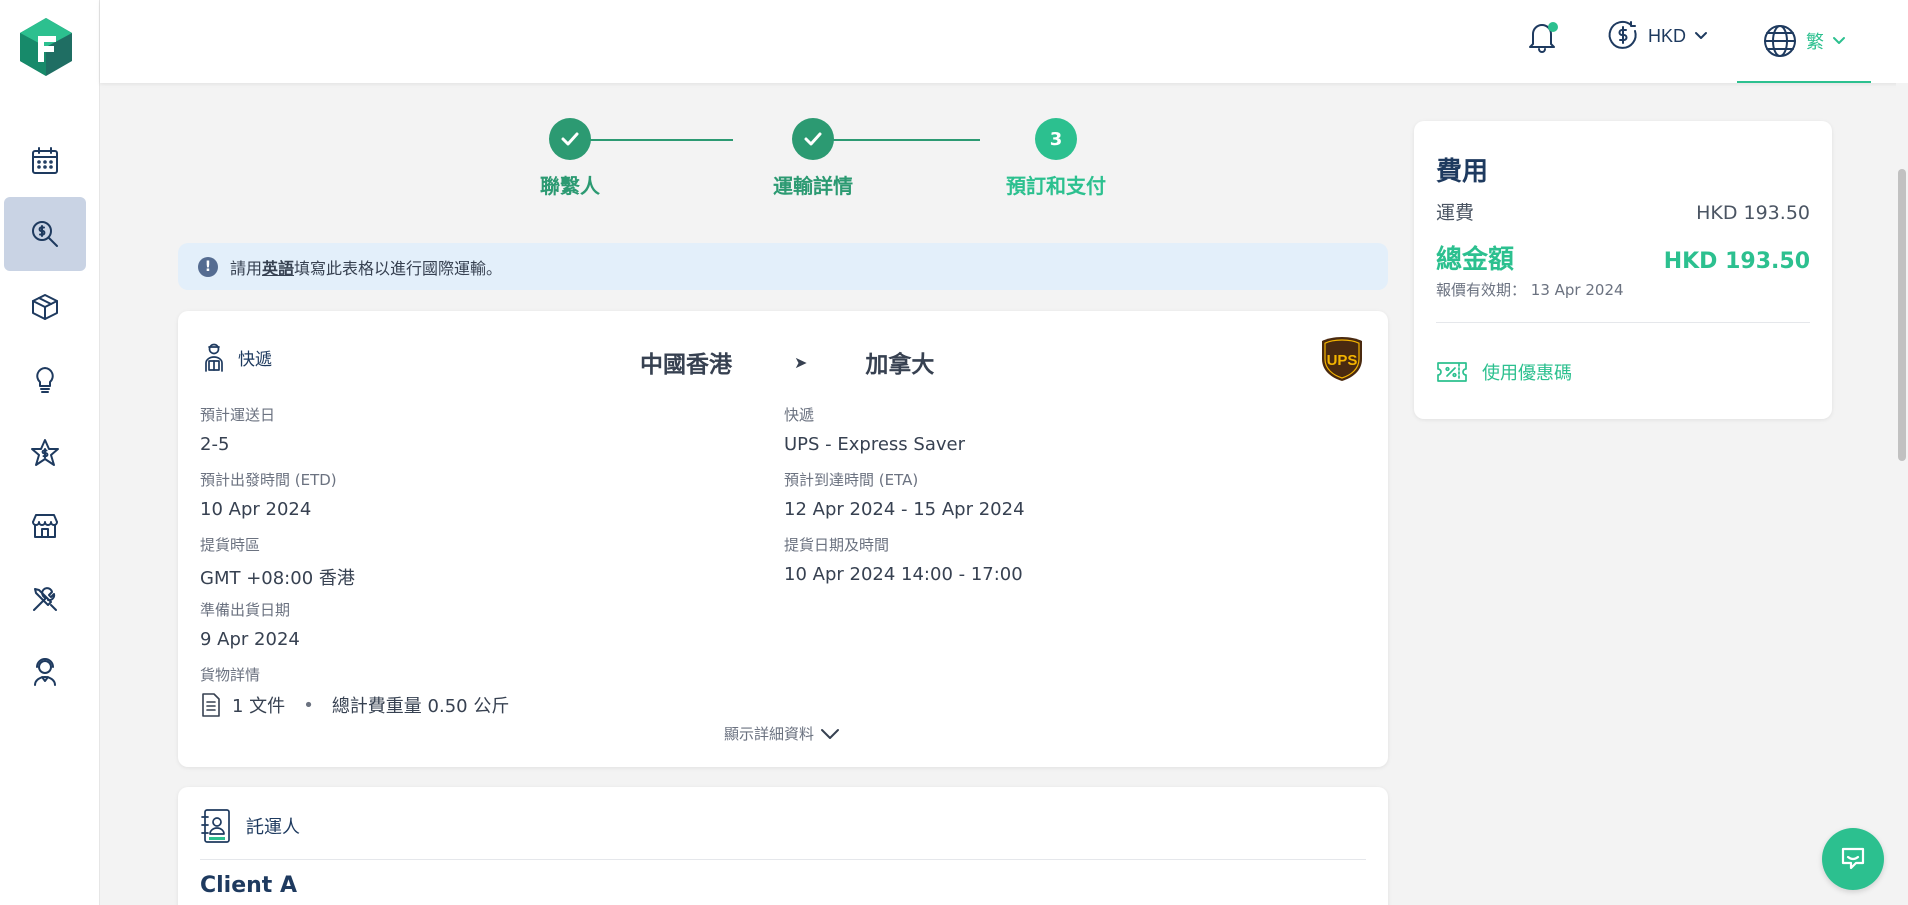 This screenshot has height=905, width=1908. I want to click on goods-count: 1 文件, so click(259, 706).